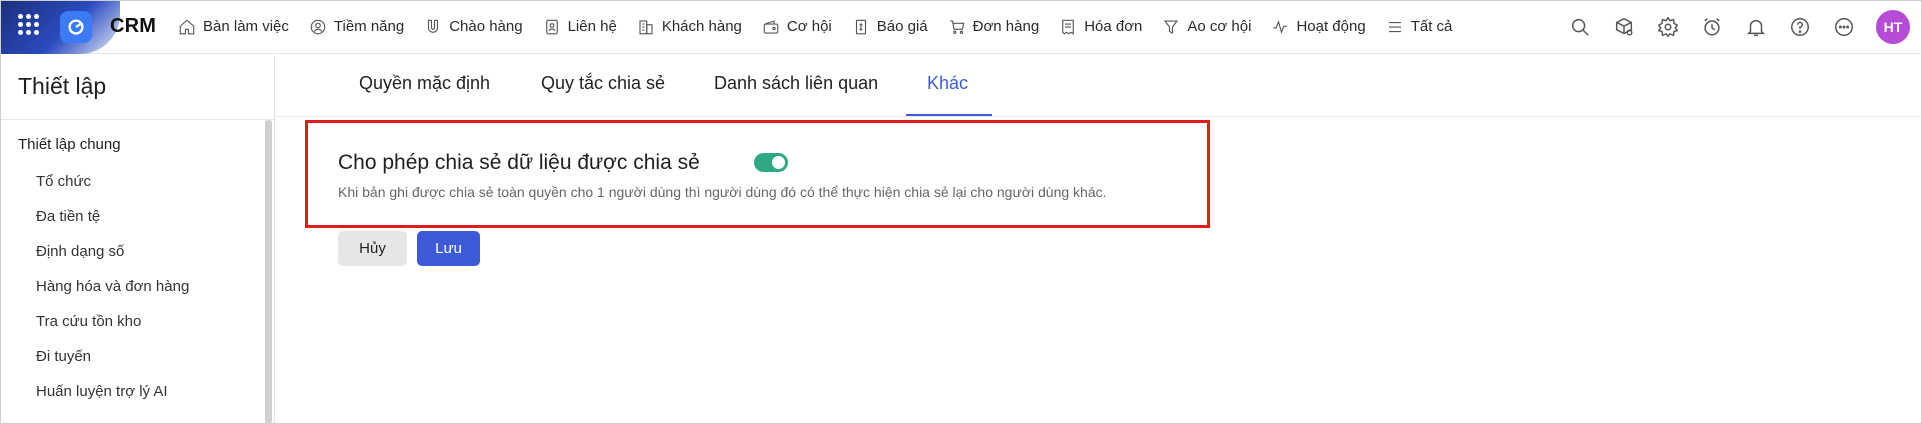 The width and height of the screenshot is (1922, 424). Describe the element at coordinates (1006, 26) in the screenshot. I see `nav-label: Đơn hàng` at that location.